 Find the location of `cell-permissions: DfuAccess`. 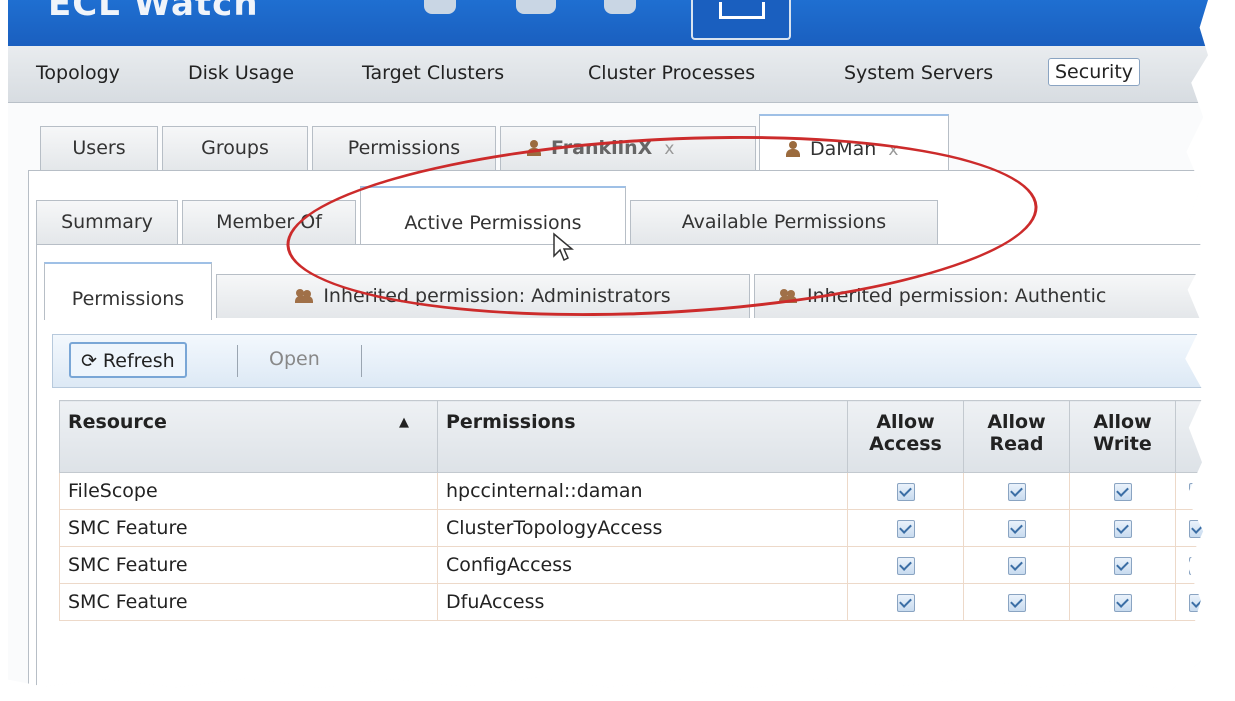

cell-permissions: DfuAccess is located at coordinates (642, 602).